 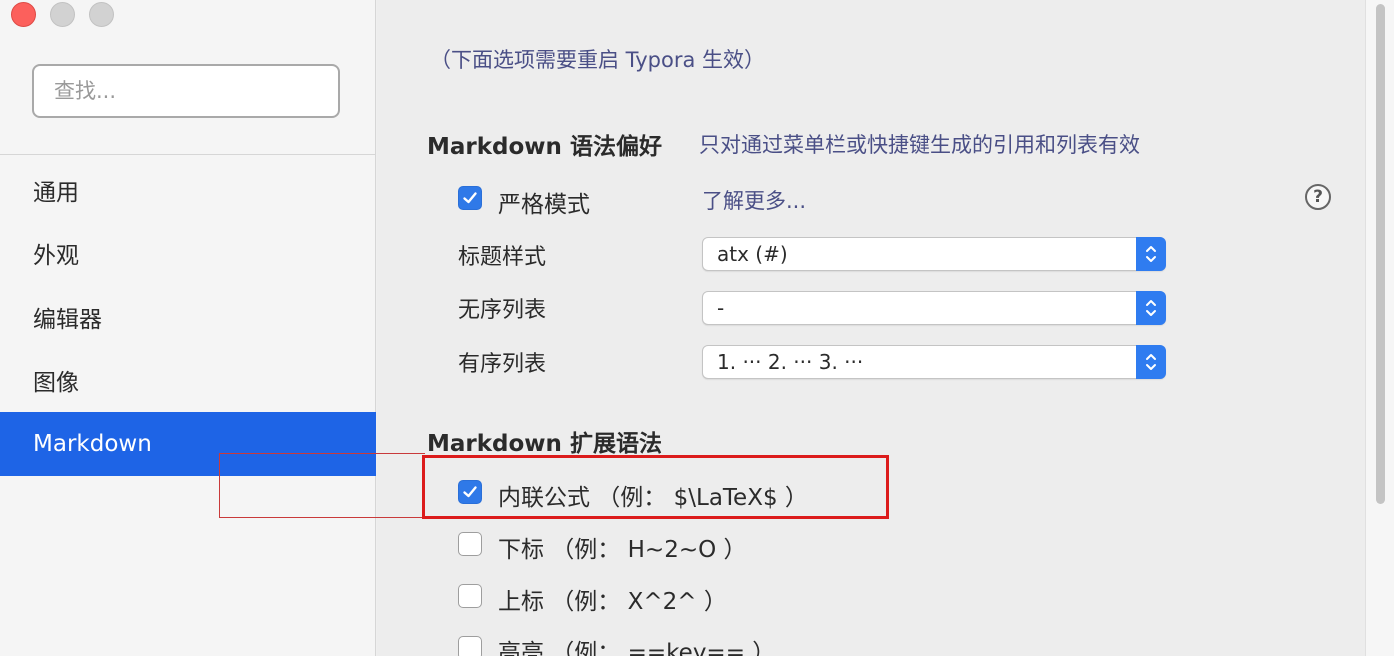 What do you see at coordinates (502, 310) in the screenshot?
I see `unordered-list-label: 无序列表` at bounding box center [502, 310].